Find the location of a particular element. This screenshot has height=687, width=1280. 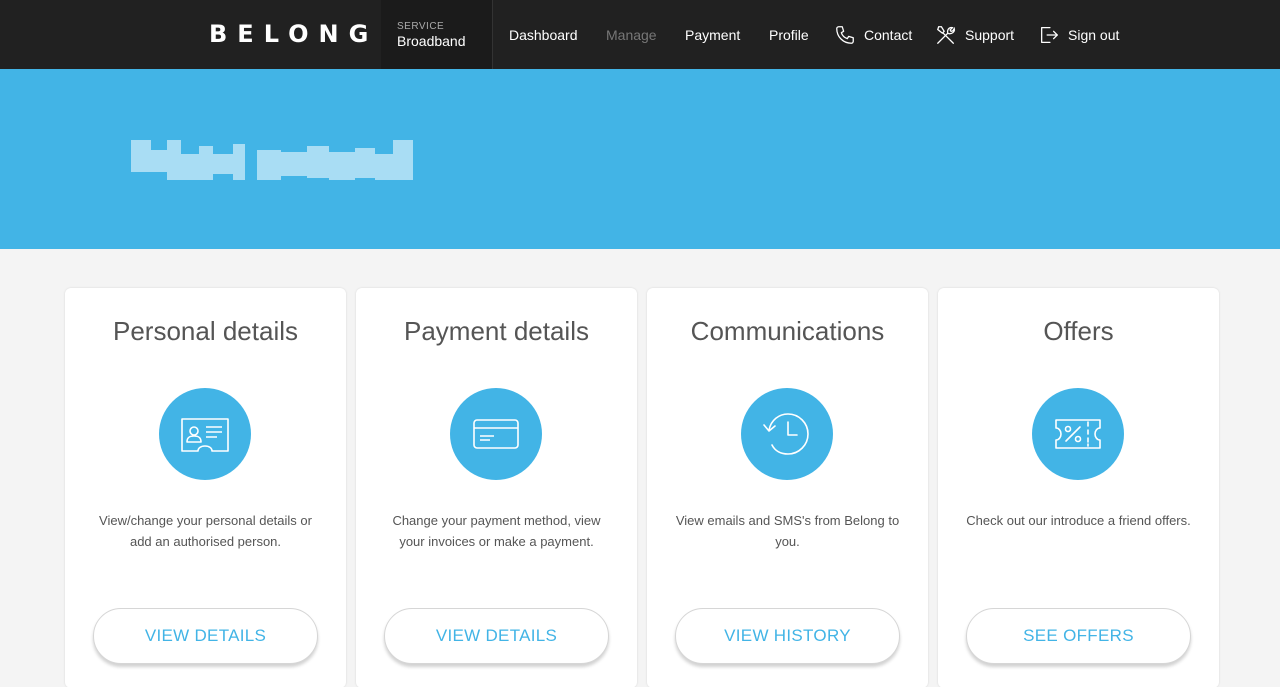

card-title: Payment details is located at coordinates (496, 331).